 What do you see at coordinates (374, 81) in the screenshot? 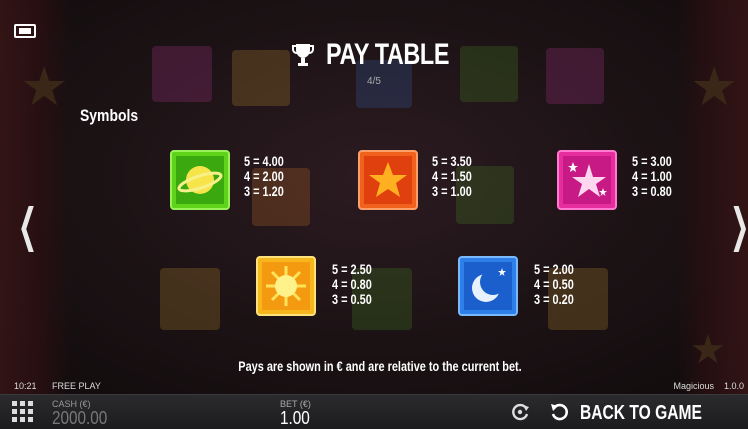
I see `page-indicator: 4/5` at bounding box center [374, 81].